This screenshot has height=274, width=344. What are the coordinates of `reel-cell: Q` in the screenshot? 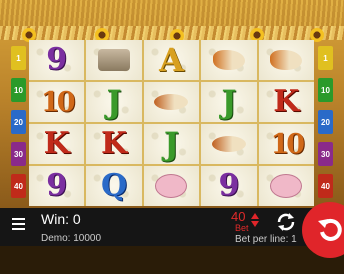 It's located at (114, 186).